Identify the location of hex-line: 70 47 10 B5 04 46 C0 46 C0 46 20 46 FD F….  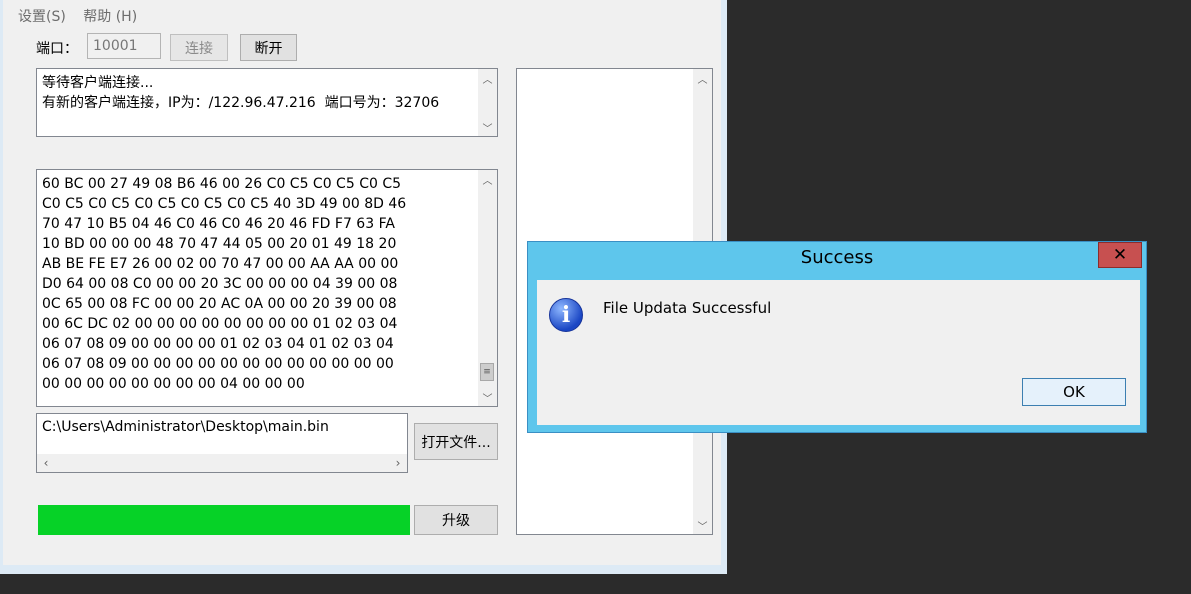
(218, 224).